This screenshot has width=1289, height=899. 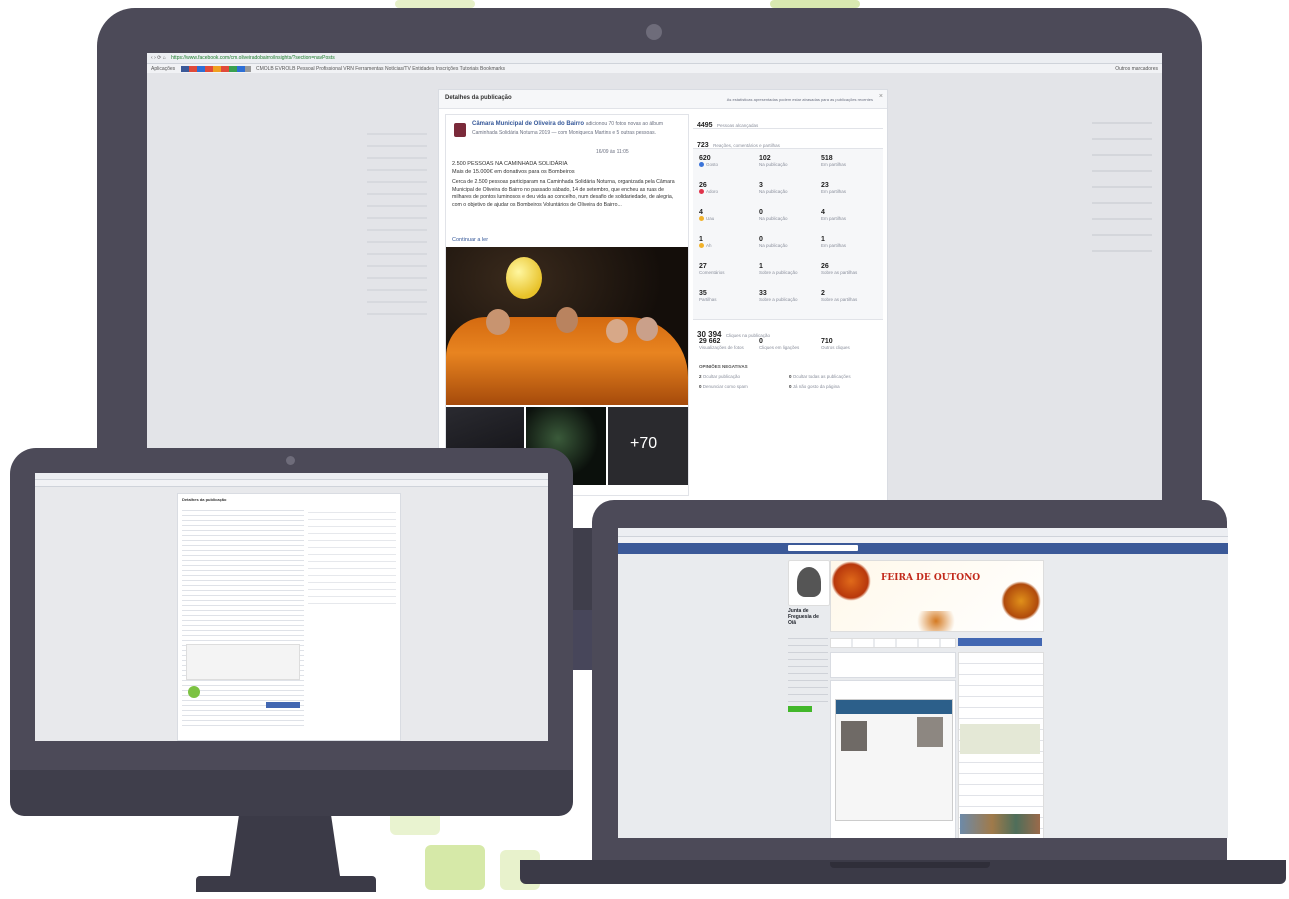 What do you see at coordinates (369, 69) in the screenshot?
I see `bookmark-item: Ferramentas` at bounding box center [369, 69].